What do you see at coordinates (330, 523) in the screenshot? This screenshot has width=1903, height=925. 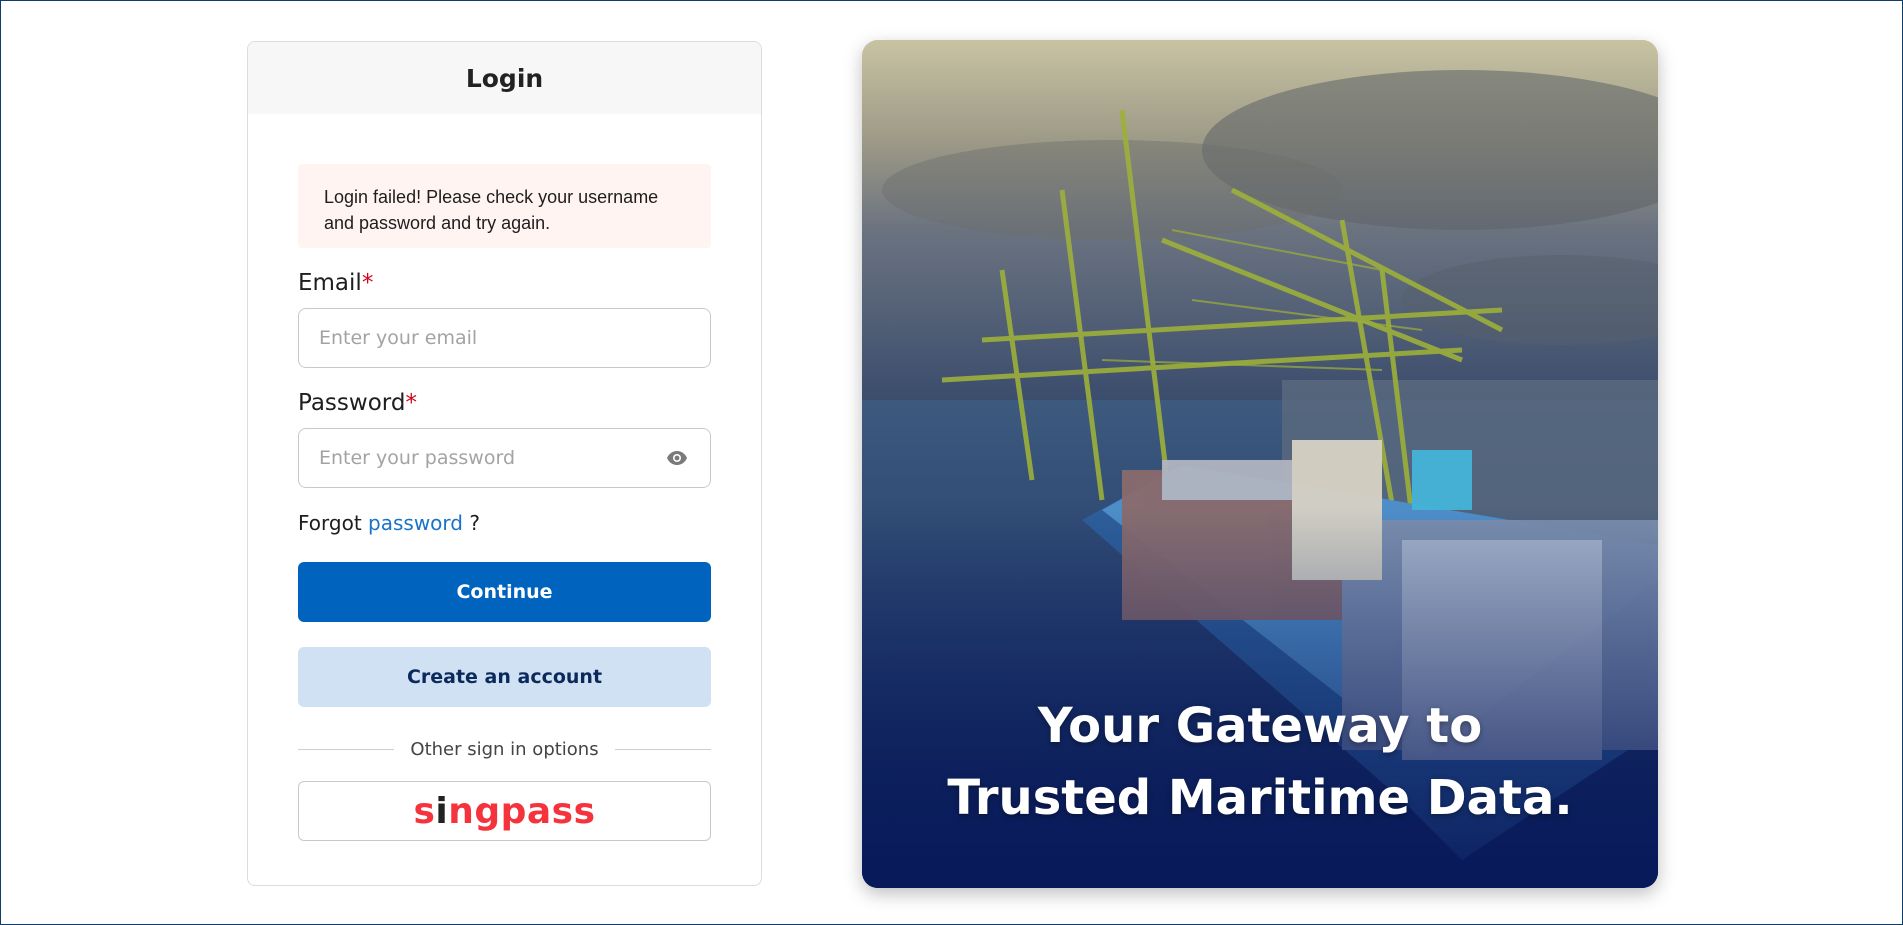 I see `forgot-prefix: Forgot` at bounding box center [330, 523].